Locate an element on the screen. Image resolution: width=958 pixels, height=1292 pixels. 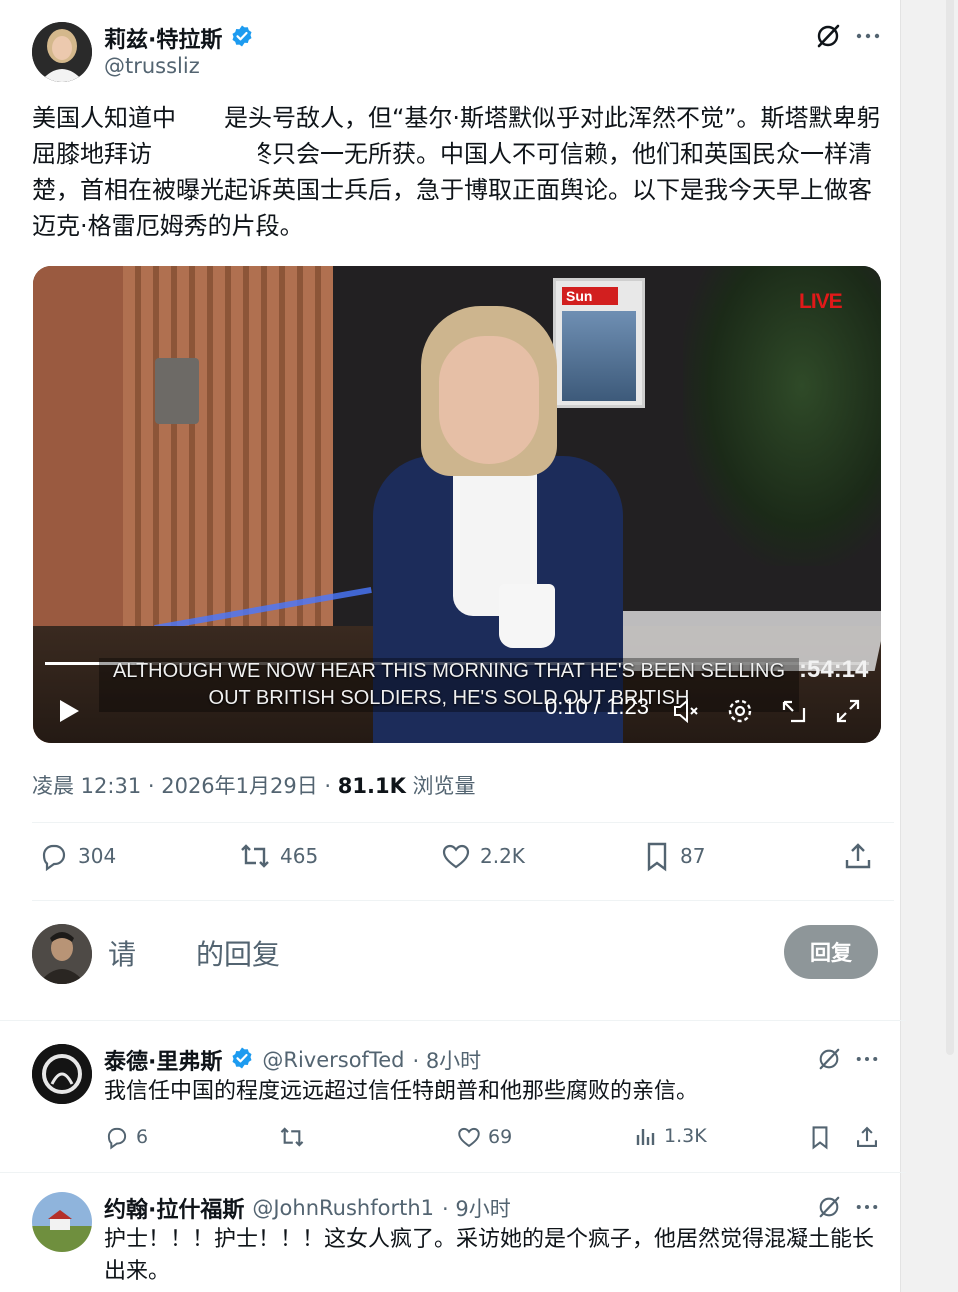
comment-text: 我信任中国的程度远远超过信任特朗普和他那些腐败的亲信。 is located at coordinates (401, 1091).